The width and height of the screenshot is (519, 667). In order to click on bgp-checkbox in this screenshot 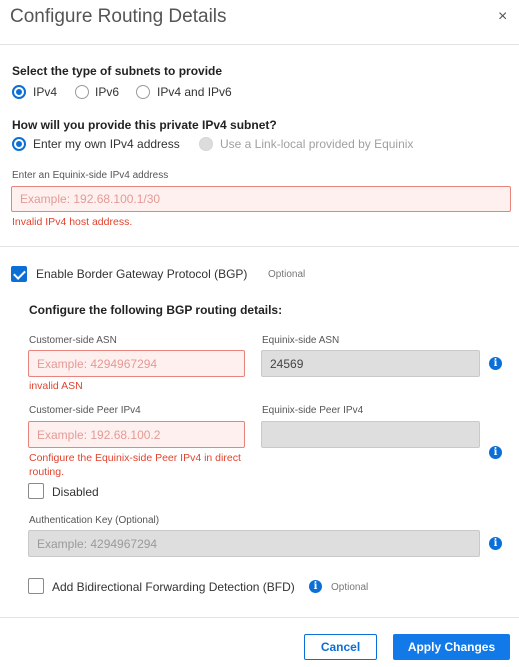, I will do `click(19, 274)`.